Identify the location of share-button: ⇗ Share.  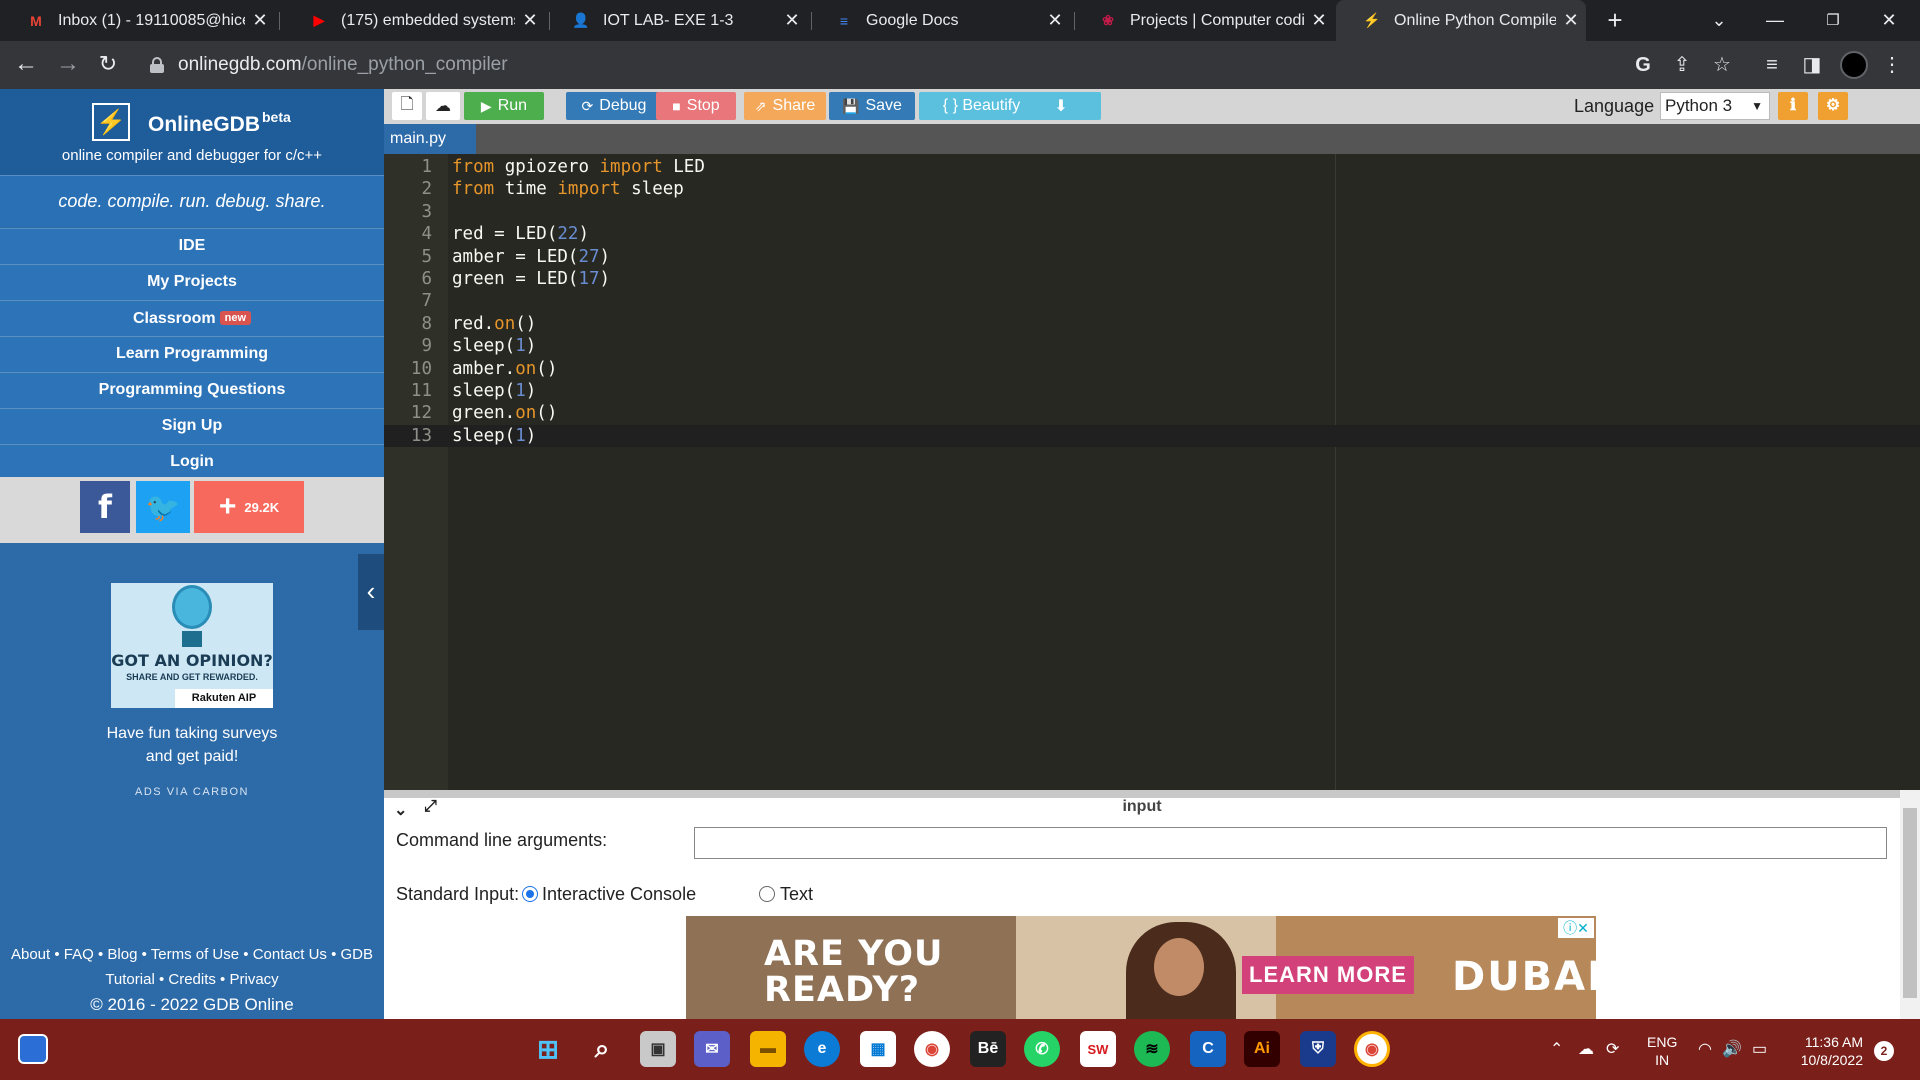
(785, 106).